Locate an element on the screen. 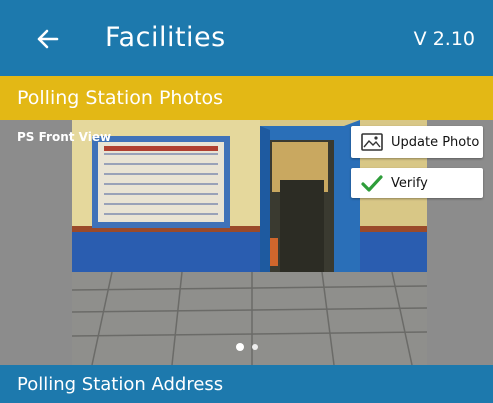 The width and height of the screenshot is (493, 403). carousel-indicator is located at coordinates (247, 347).